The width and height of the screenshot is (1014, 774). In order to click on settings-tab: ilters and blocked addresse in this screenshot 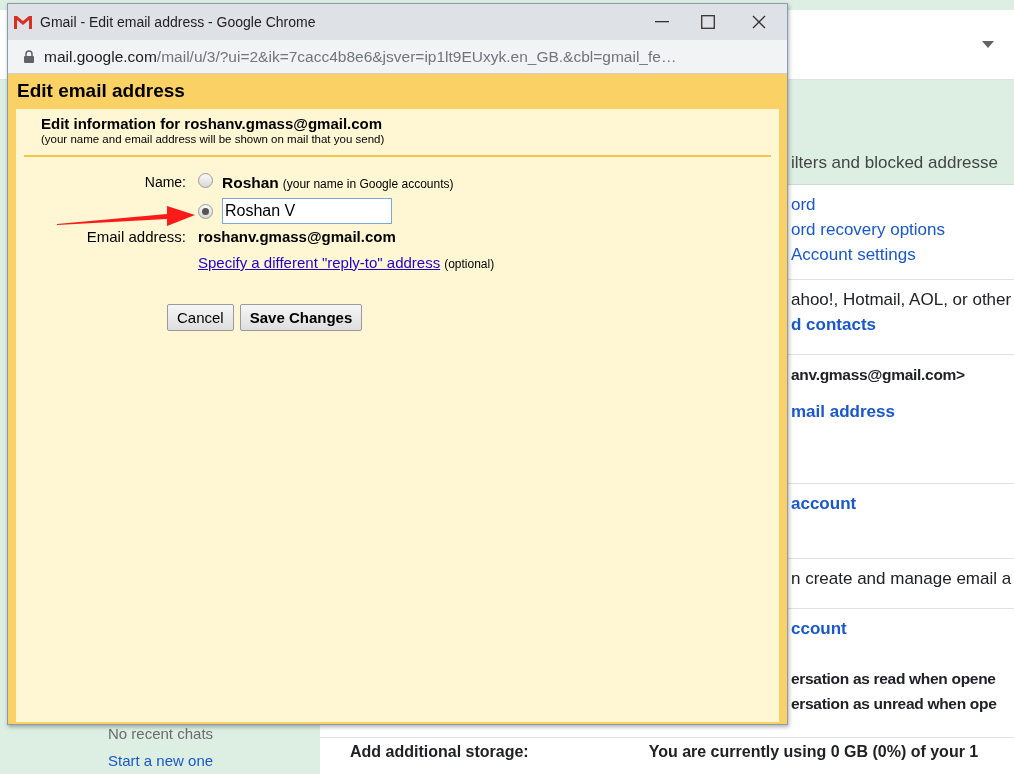, I will do `click(894, 162)`.